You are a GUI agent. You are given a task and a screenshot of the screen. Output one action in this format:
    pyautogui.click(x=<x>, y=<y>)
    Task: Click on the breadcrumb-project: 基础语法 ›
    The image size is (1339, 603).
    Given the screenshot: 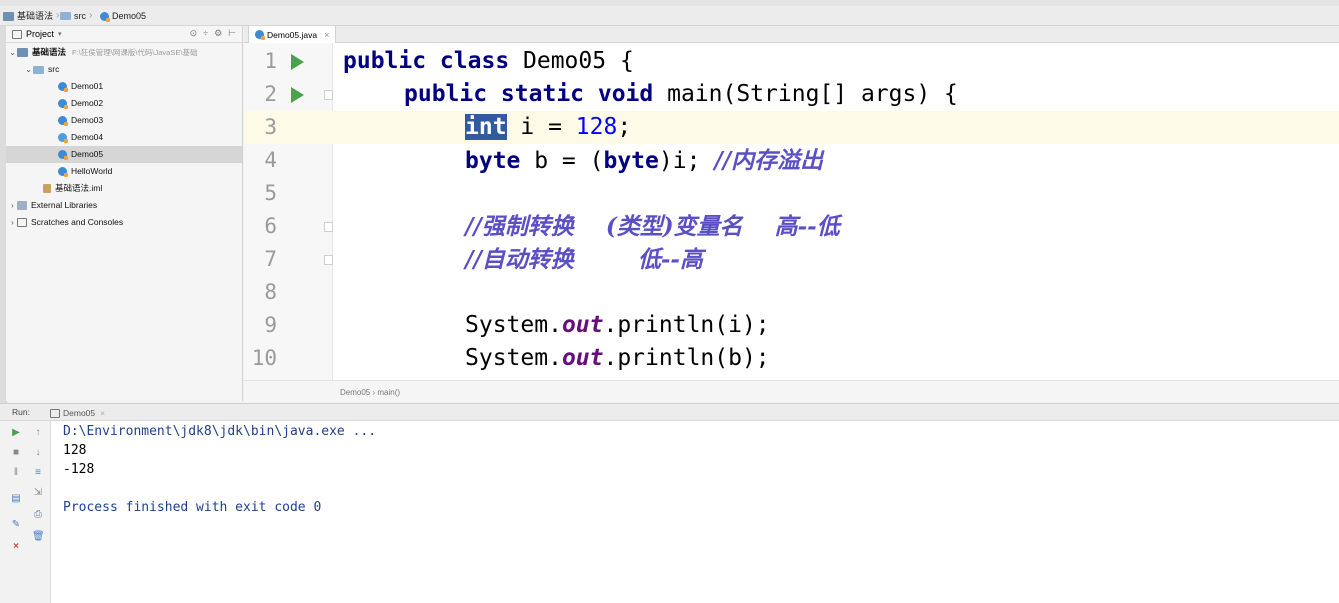 What is the action you would take?
    pyautogui.click(x=31, y=16)
    